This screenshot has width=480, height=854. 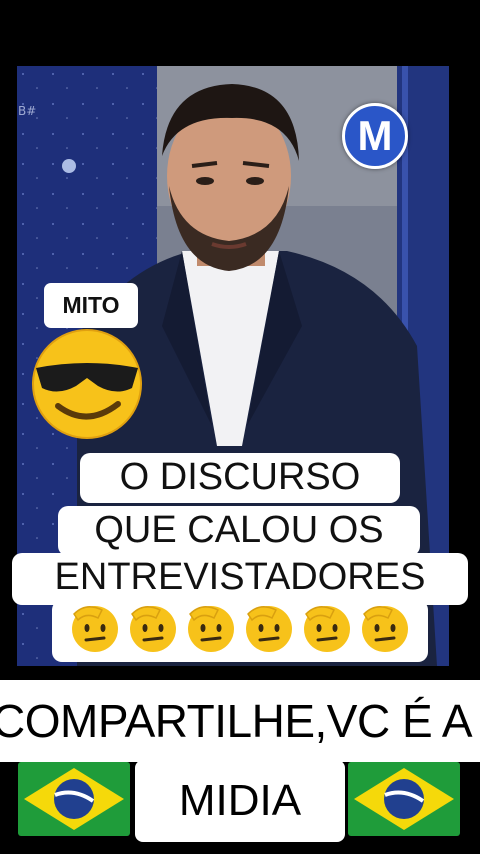 I want to click on mito-sticker-label: MITO, so click(x=91, y=305).